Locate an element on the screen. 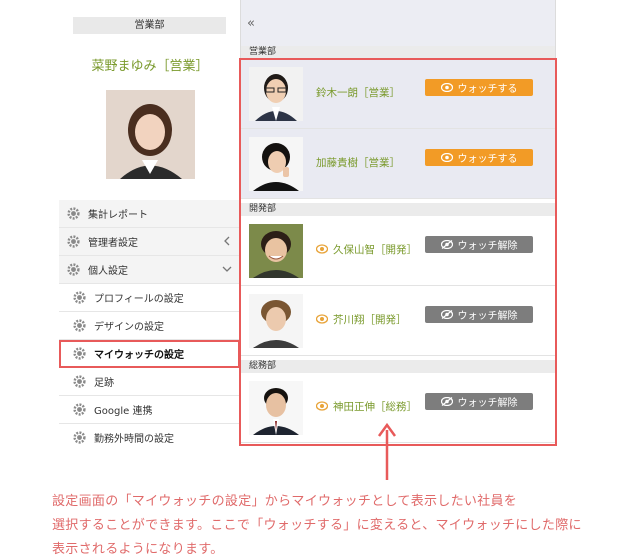  menu-item-profile-settings: プロフィールの設定 is located at coordinates (149, 298).